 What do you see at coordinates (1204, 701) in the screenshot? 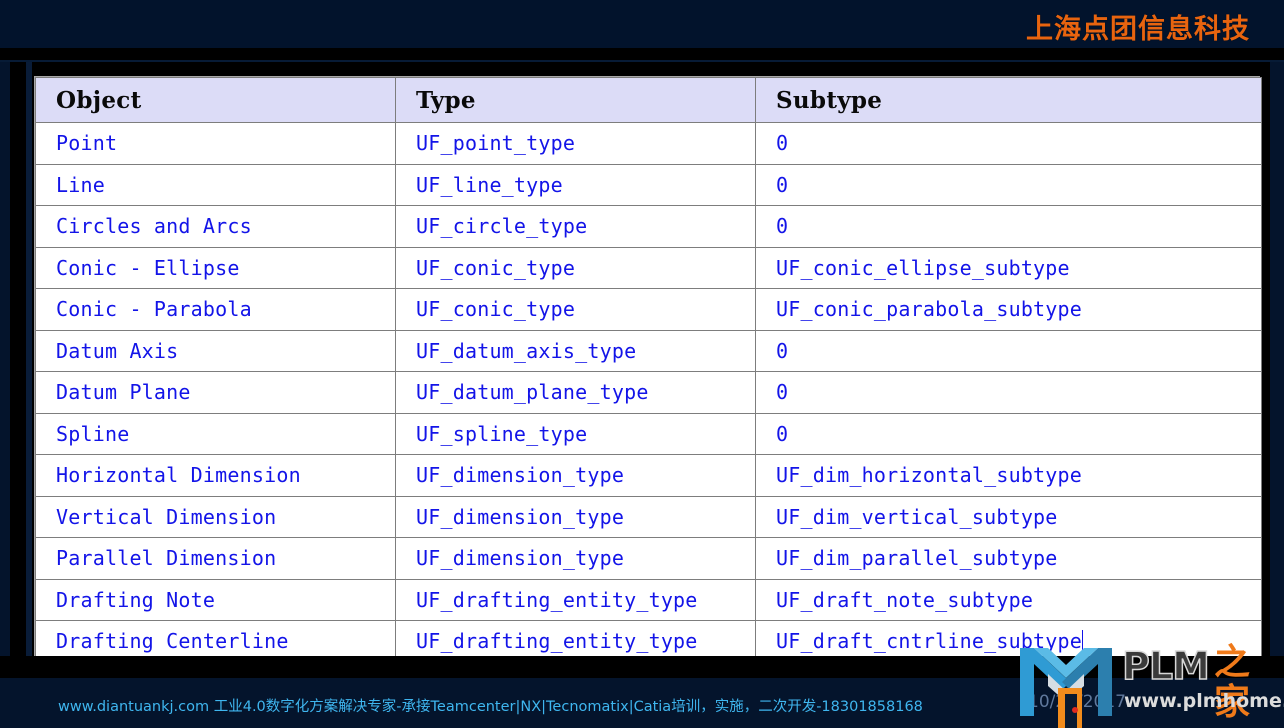
I see `plm-url: www.plmhome.com` at bounding box center [1204, 701].